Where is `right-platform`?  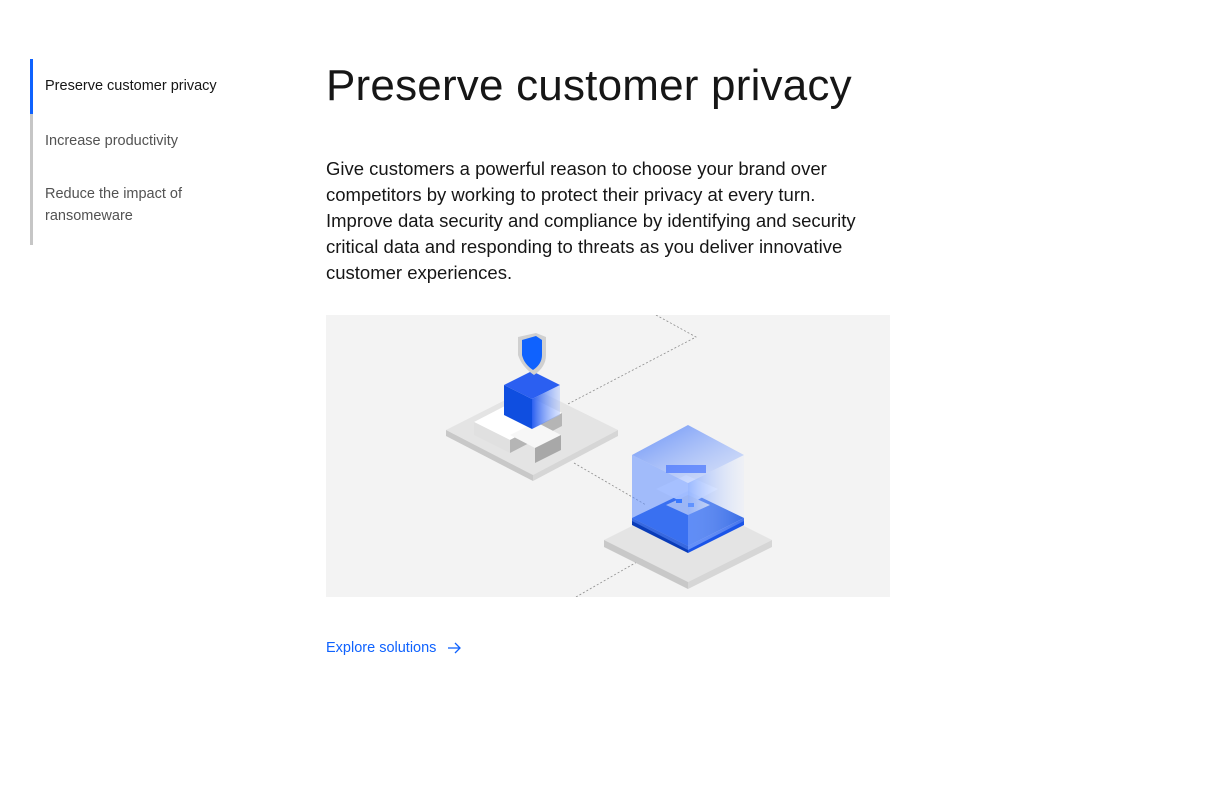
right-platform is located at coordinates (688, 507).